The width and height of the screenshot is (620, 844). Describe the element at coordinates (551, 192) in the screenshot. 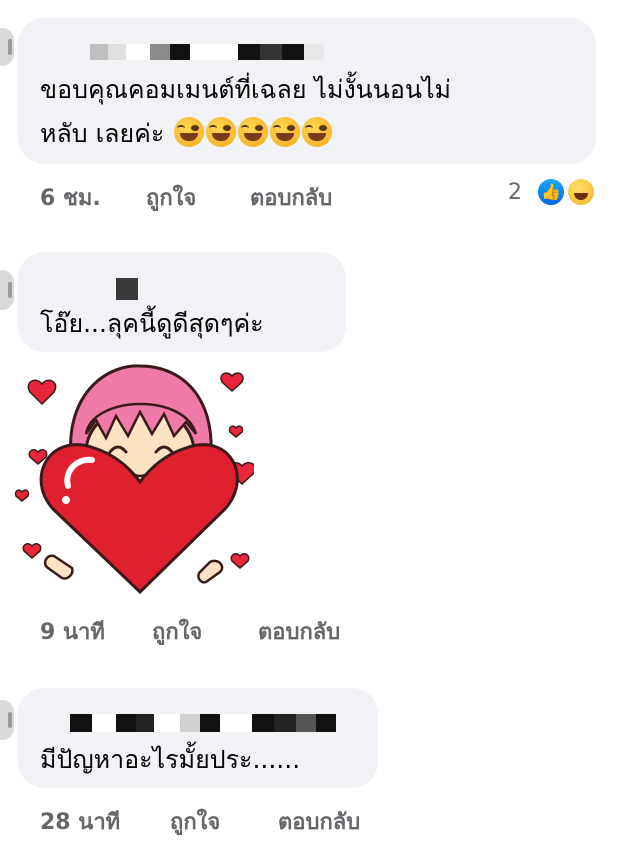

I see `like-icon: 👍` at that location.